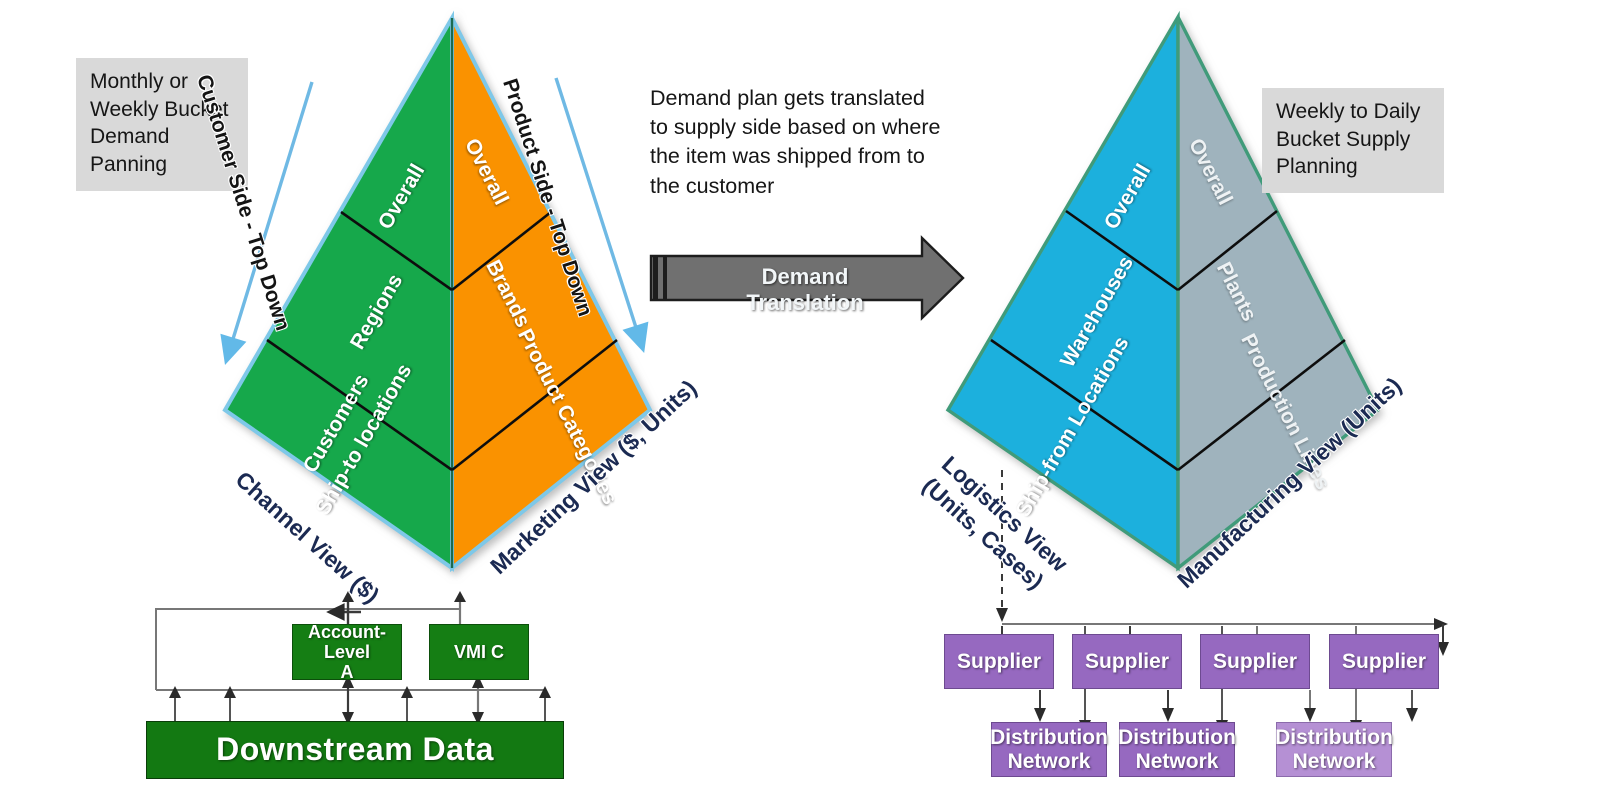 The width and height of the screenshot is (1600, 800). Describe the element at coordinates (1062, 291) in the screenshot. I see `supply-pyramid-left-face` at that location.